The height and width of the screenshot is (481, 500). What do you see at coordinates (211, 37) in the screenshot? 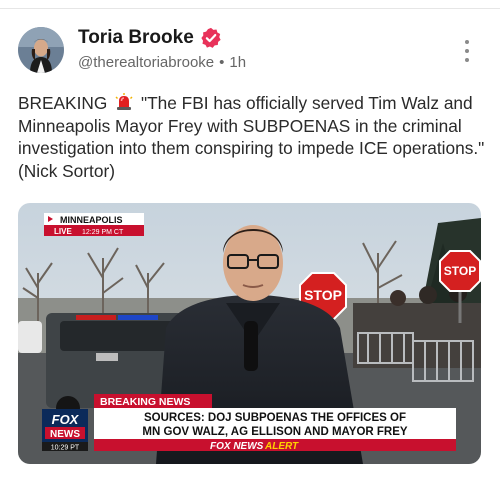
I see `verified-badge-icon` at bounding box center [211, 37].